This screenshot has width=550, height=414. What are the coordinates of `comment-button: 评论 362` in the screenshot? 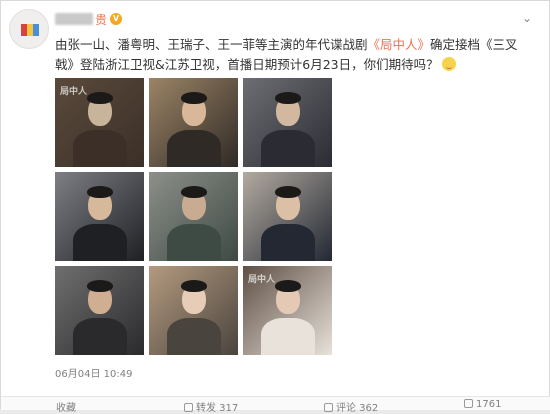 It's located at (351, 406).